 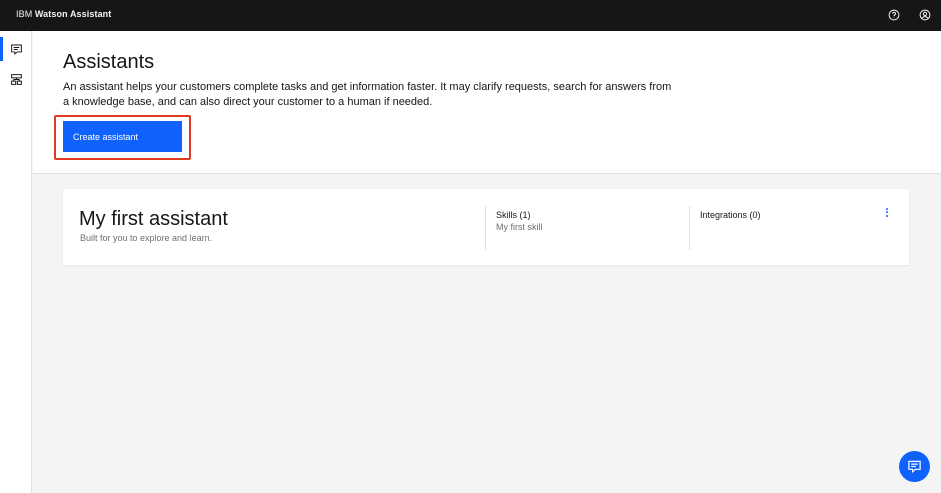 What do you see at coordinates (122, 136) in the screenshot?
I see `create-assistant-button: Create assistant` at bounding box center [122, 136].